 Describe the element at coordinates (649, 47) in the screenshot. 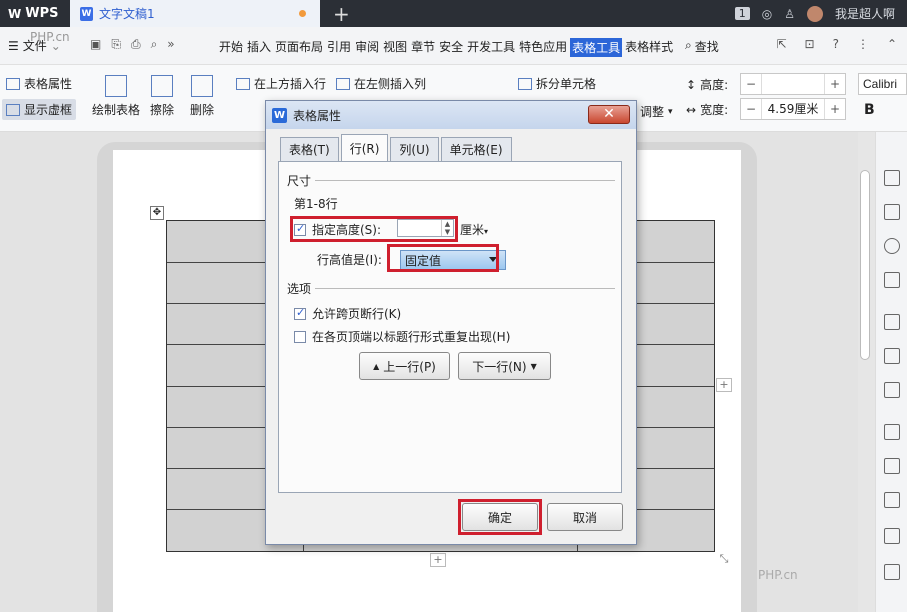

I see `tab-table-style: 表格样式` at that location.